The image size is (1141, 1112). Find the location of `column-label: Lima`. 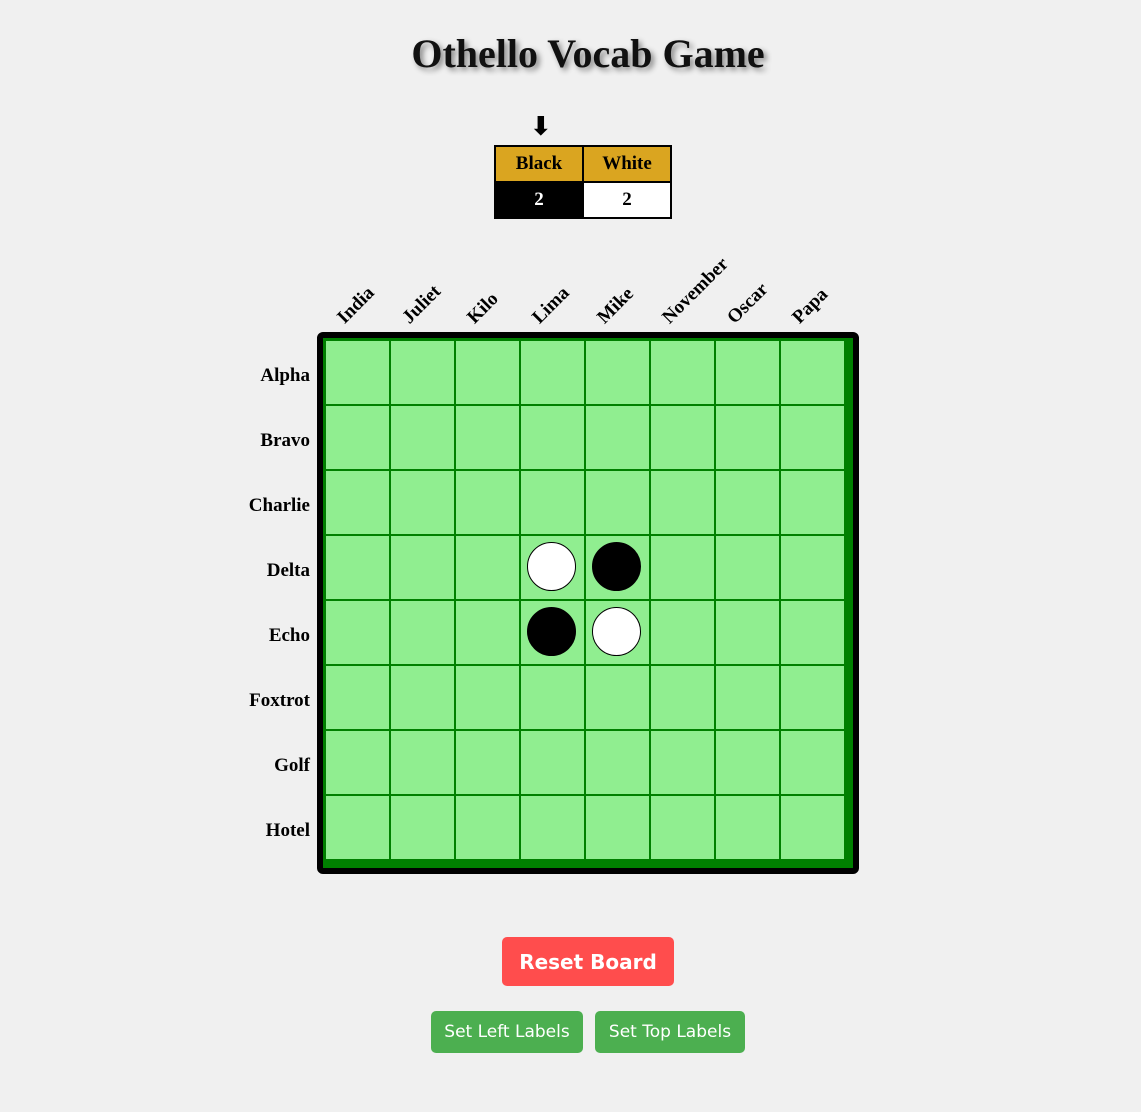

column-label: Lima is located at coordinates (551, 305).